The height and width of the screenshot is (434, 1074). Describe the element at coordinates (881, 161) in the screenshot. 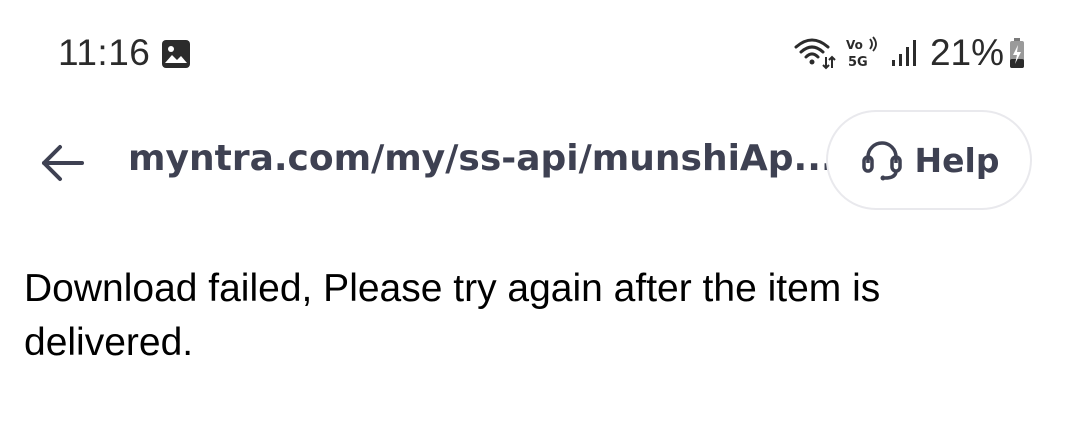

I see `headset-icon` at that location.